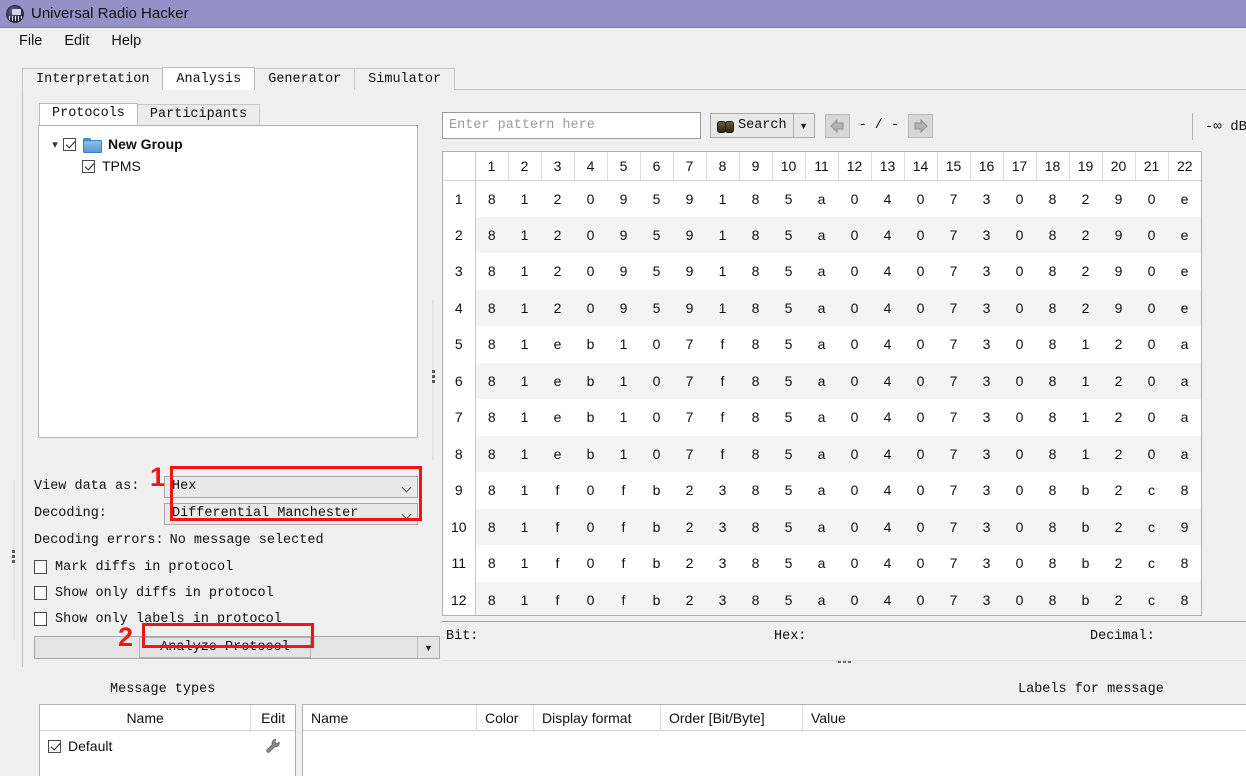  Describe the element at coordinates (558, 166) in the screenshot. I see `hex-column-header: 3` at that location.